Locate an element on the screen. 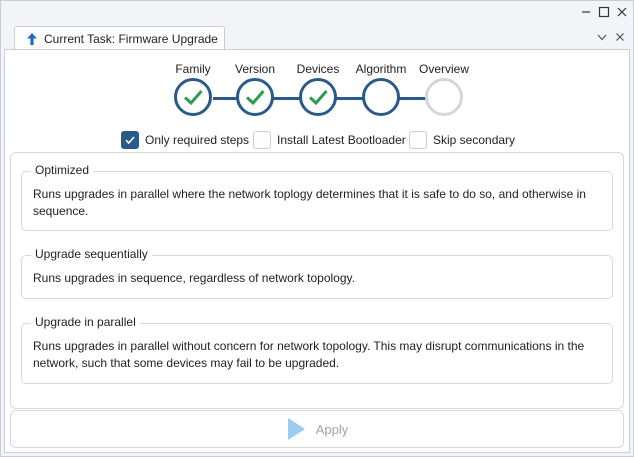 This screenshot has height=457, width=634. option-label: Only required steps is located at coordinates (197, 140).